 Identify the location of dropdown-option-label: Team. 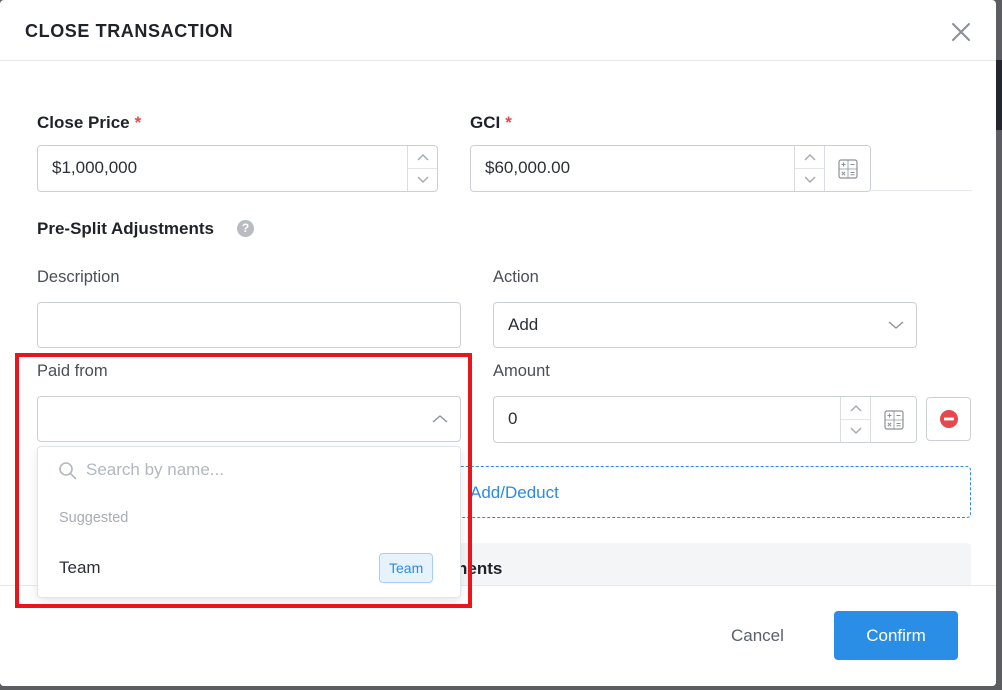
(80, 567).